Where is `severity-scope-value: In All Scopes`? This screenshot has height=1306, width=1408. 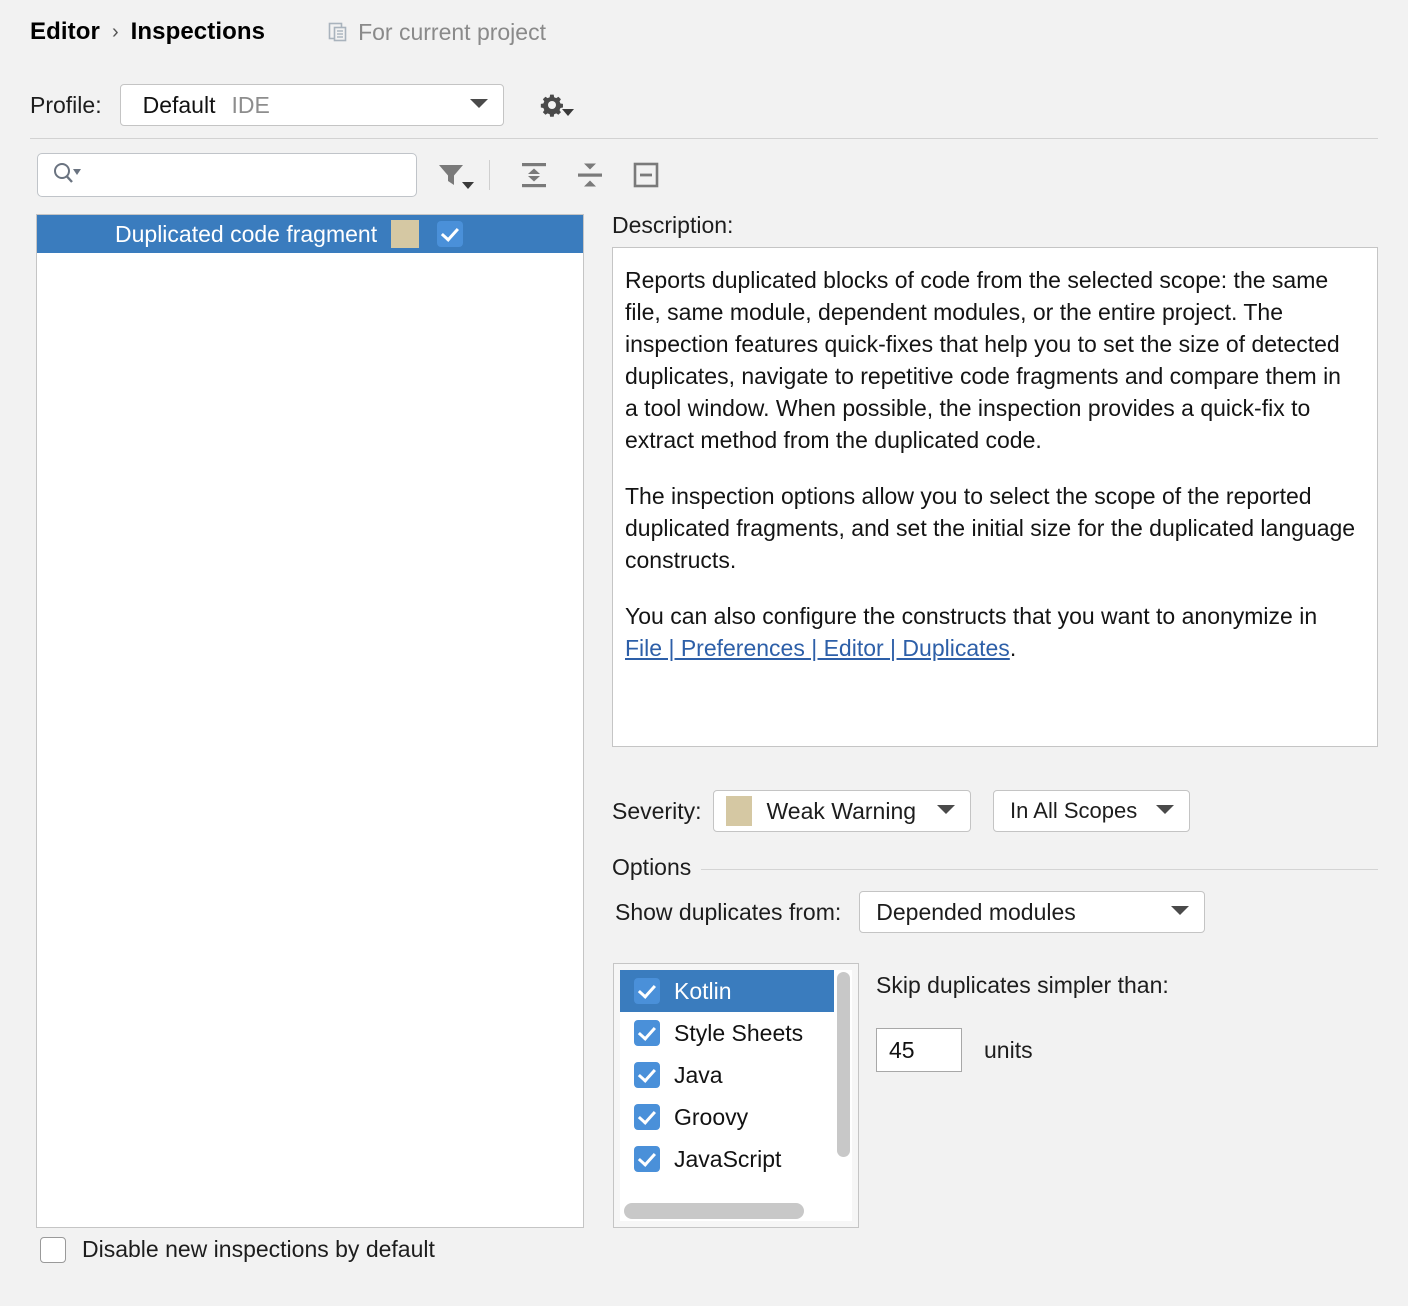
severity-scope-value: In All Scopes is located at coordinates (1074, 810).